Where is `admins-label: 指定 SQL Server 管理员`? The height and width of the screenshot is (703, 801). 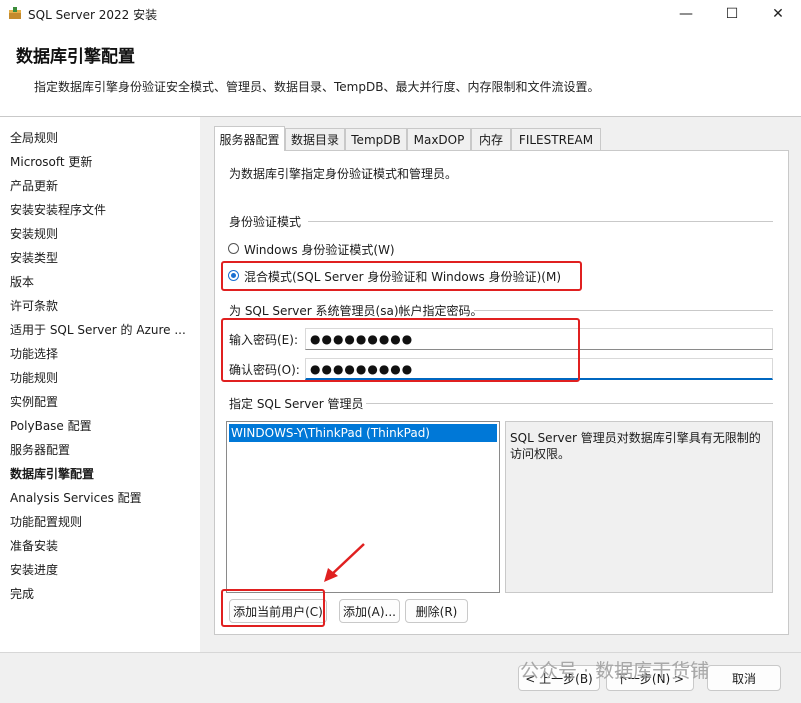
admins-label: 指定 SQL Server 管理员 is located at coordinates (296, 404).